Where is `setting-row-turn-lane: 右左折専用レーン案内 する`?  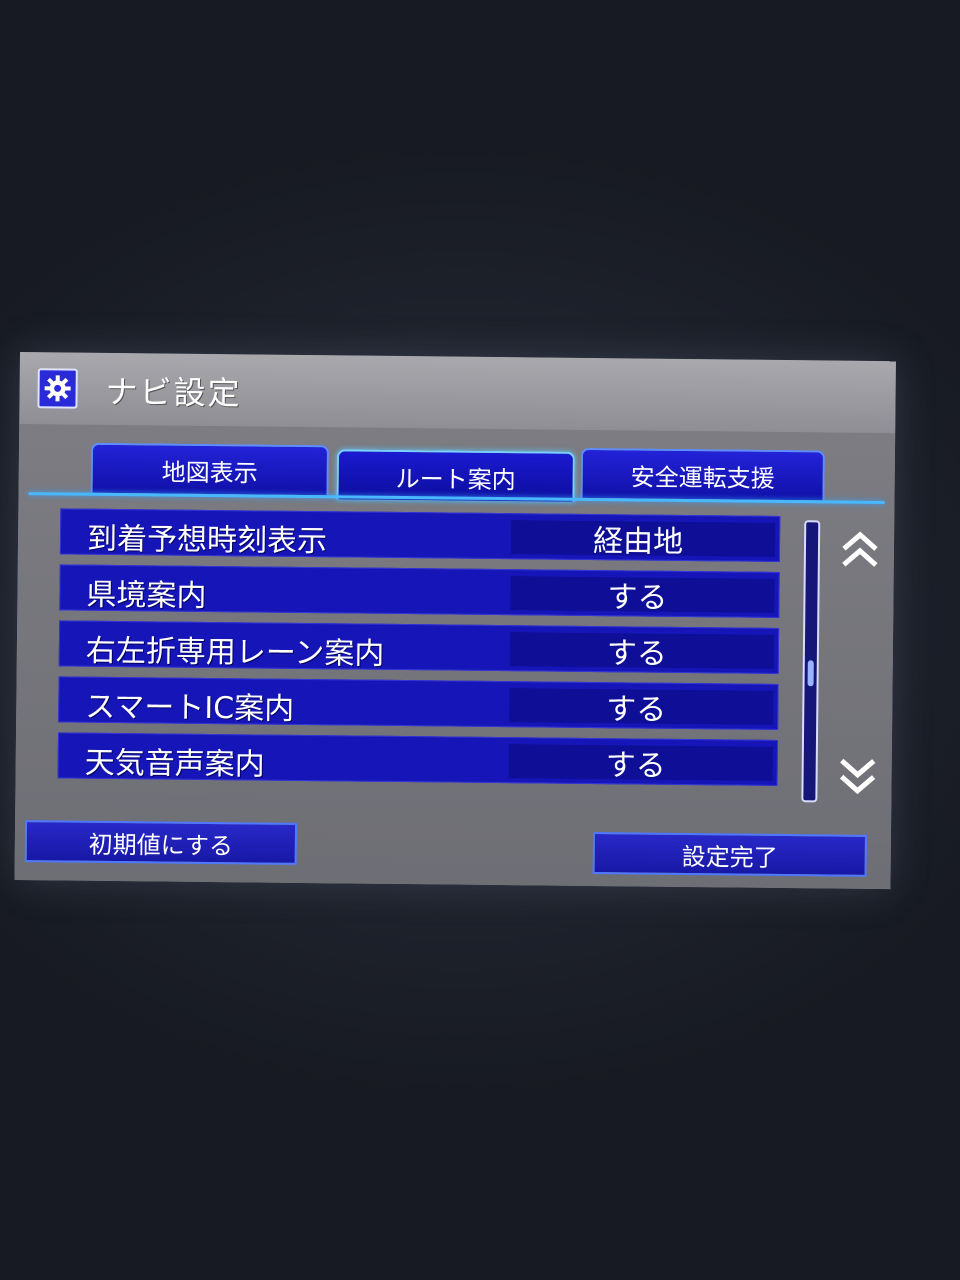
setting-row-turn-lane: 右左折専用レーン案内 する is located at coordinates (419, 647).